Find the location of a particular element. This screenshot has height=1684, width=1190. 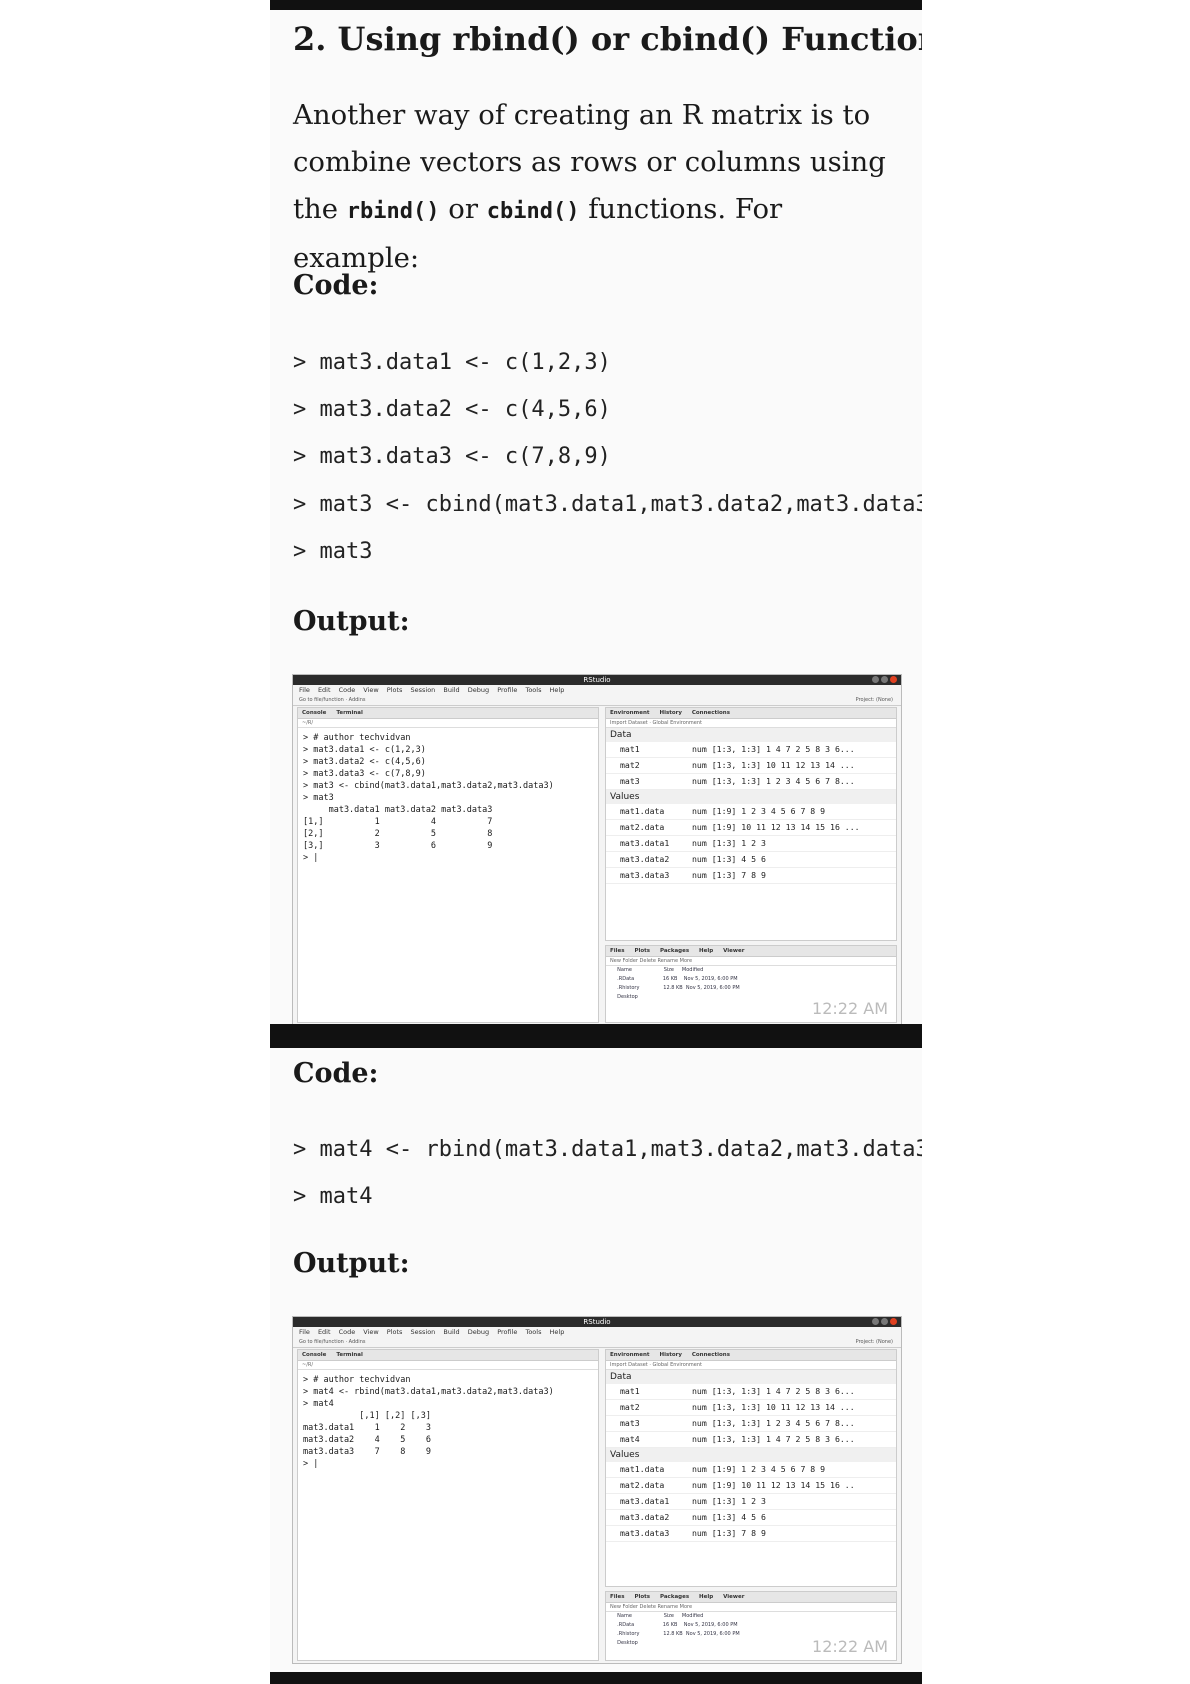

code-line: > mat3 is located at coordinates (333, 551).